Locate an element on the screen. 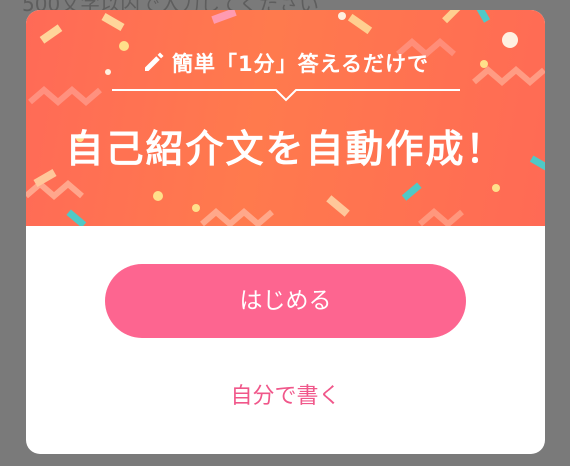 The image size is (570, 466). write-yourself-link: 自分で書く is located at coordinates (285, 394).